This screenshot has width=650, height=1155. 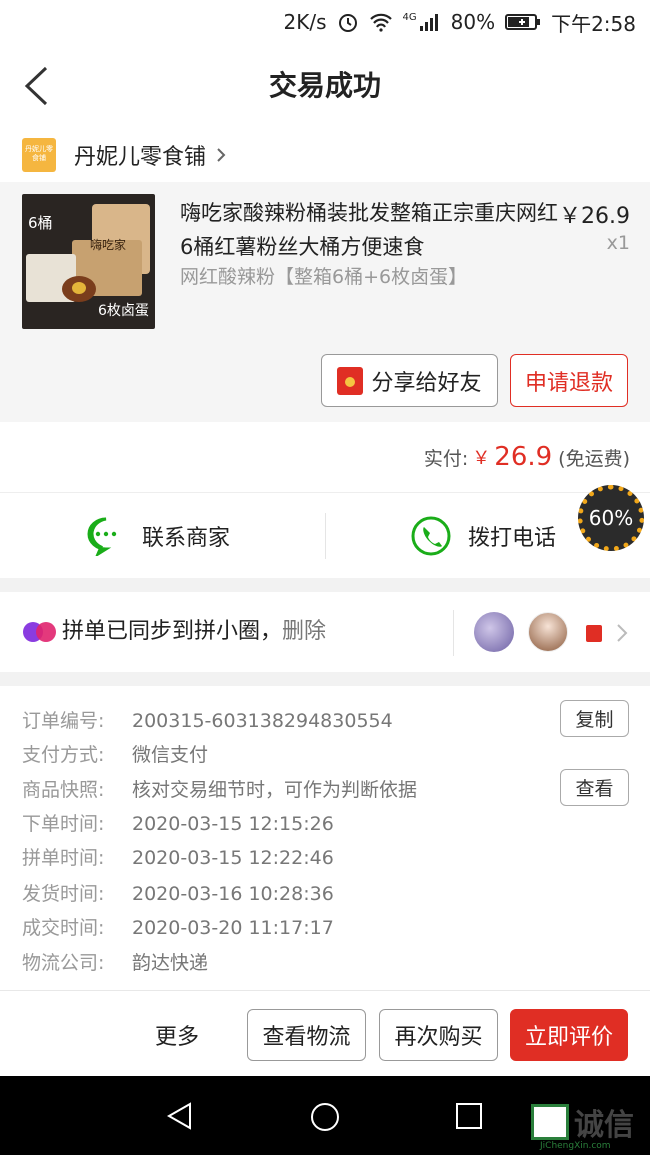 What do you see at coordinates (177, 1035) in the screenshot?
I see `more-button: 更多` at bounding box center [177, 1035].